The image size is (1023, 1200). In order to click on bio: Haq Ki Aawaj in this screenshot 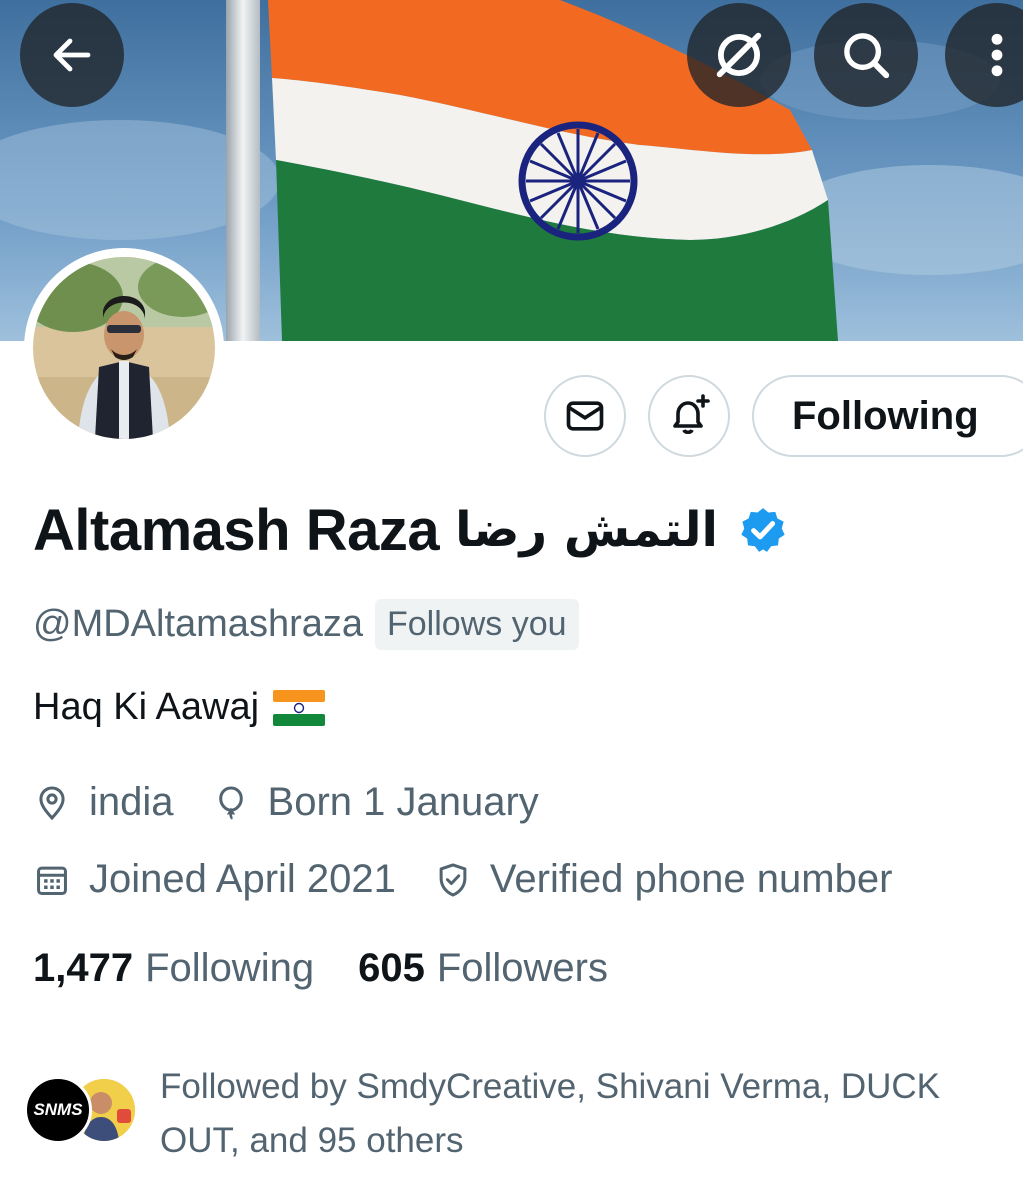, I will do `click(179, 707)`.